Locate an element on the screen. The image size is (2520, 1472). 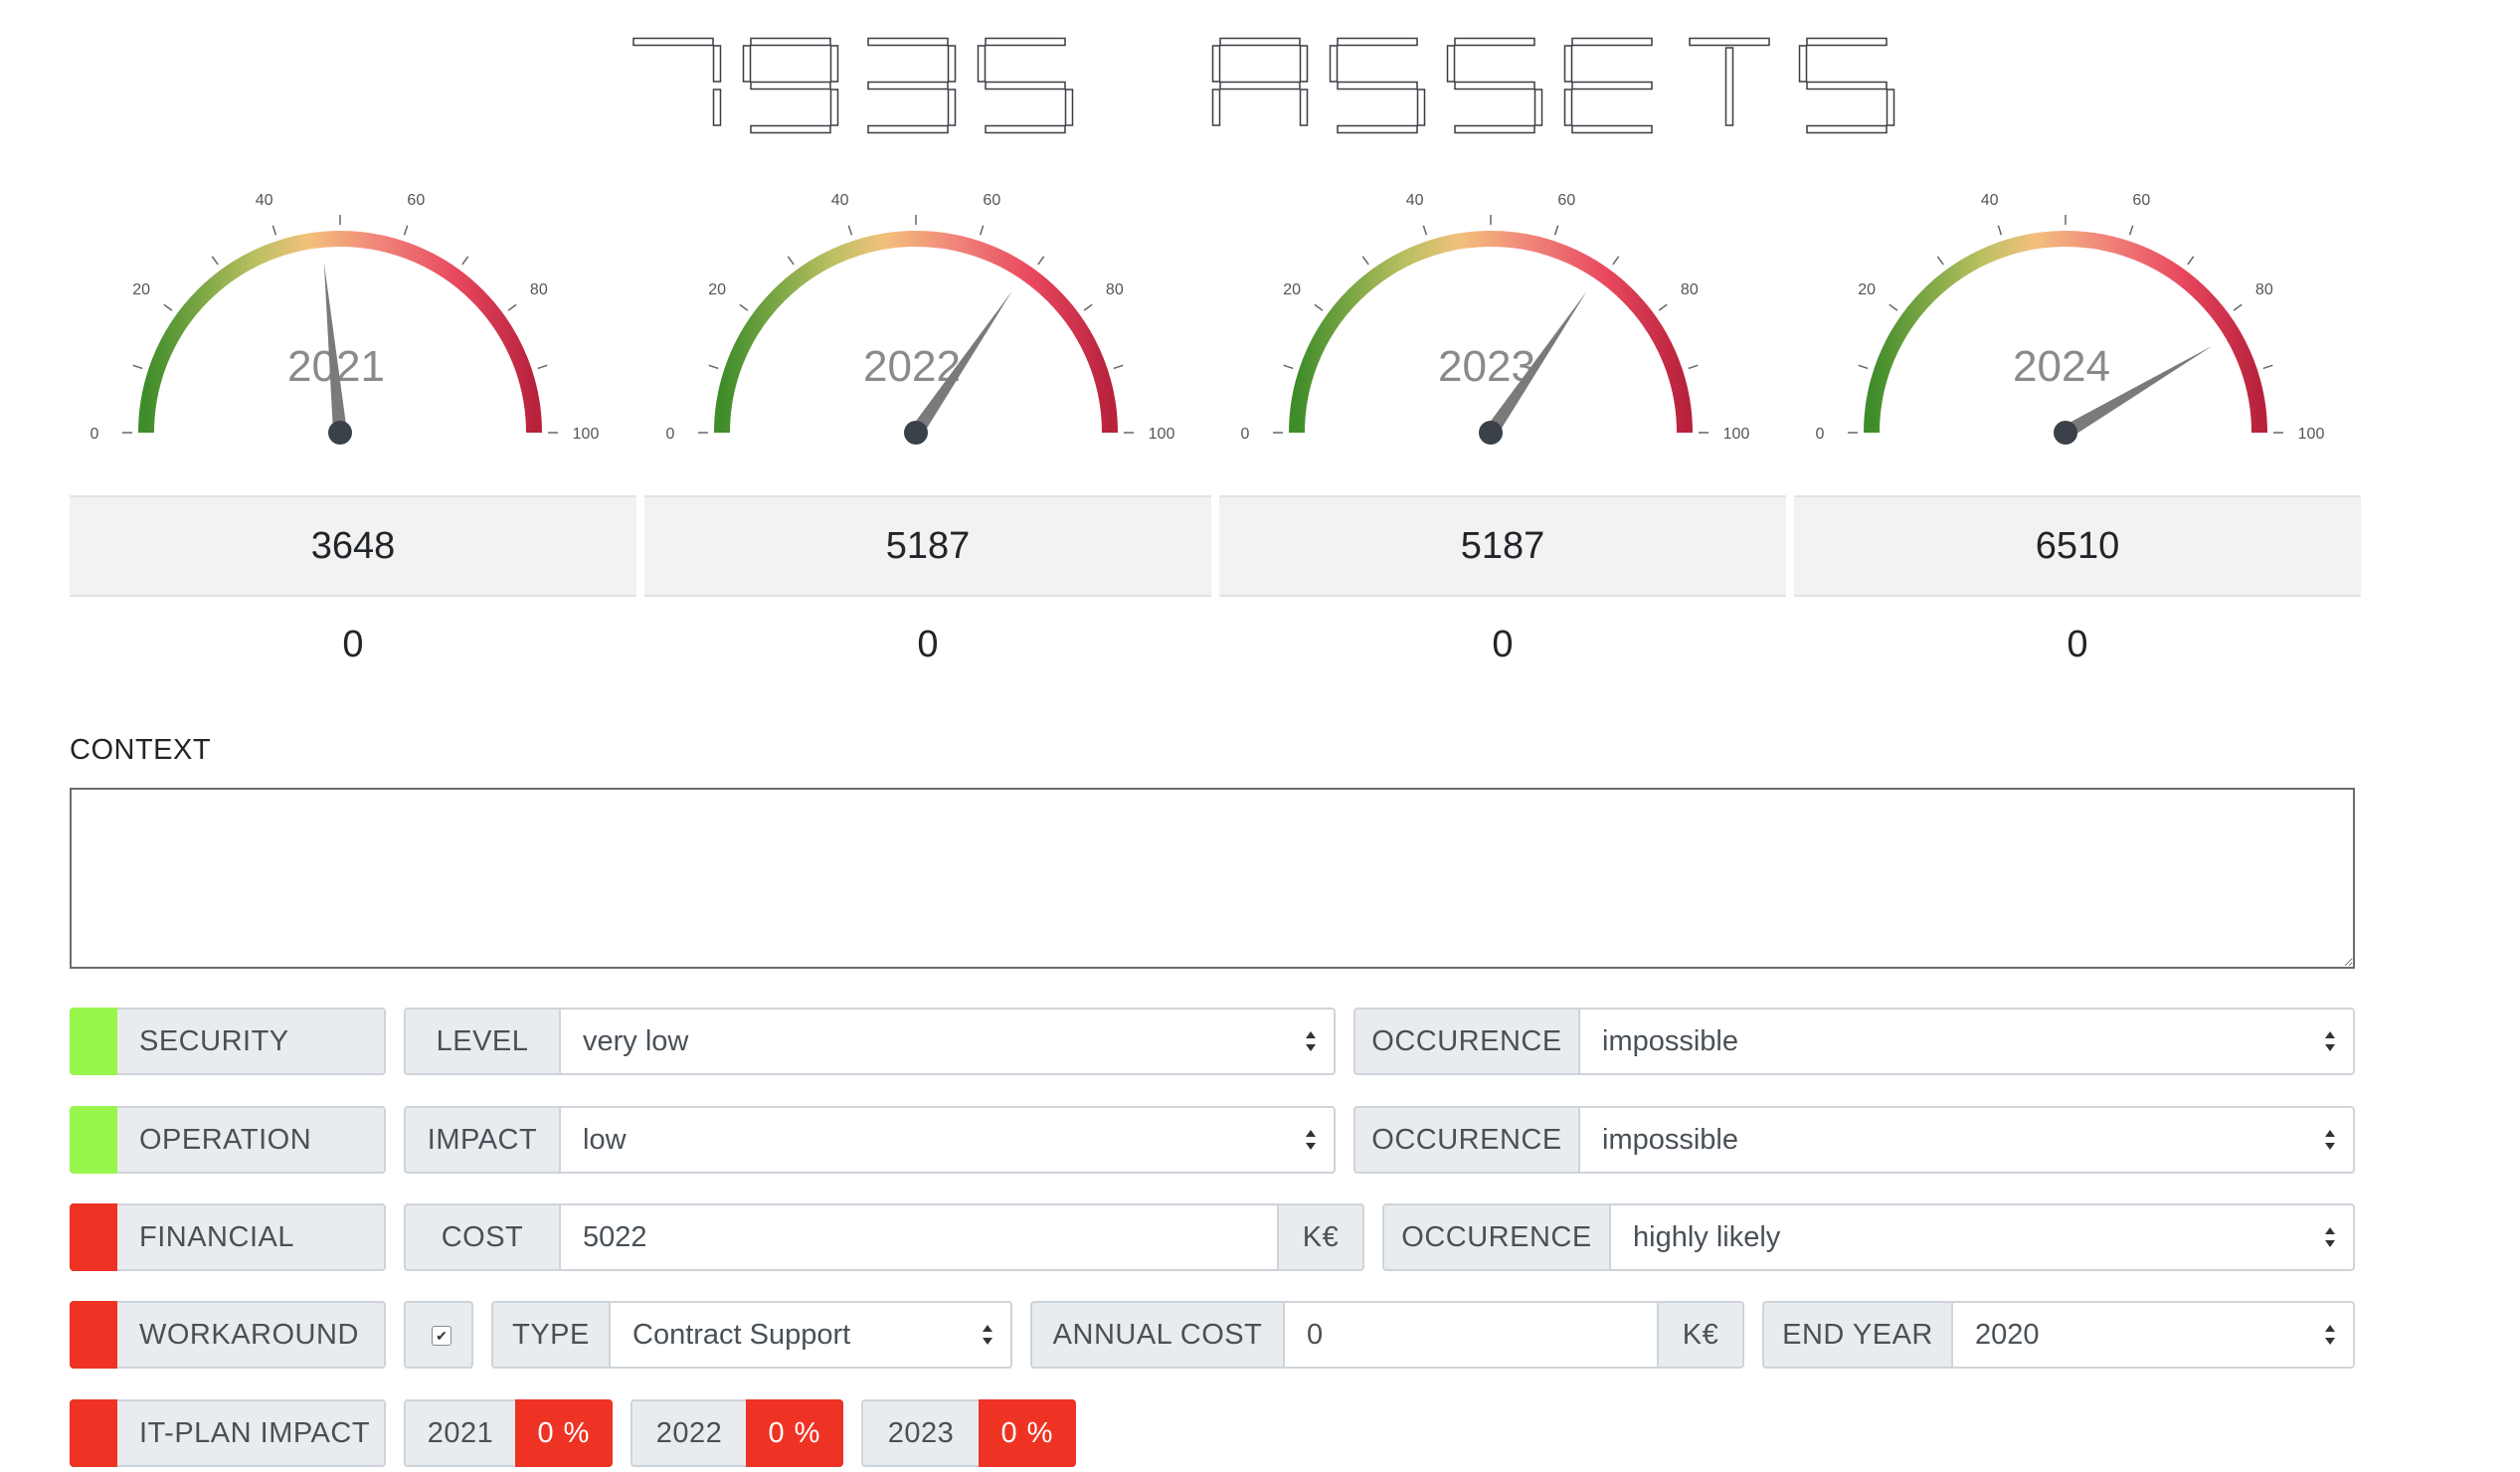
gauge-count-2024: 0 is located at coordinates (2077, 644).